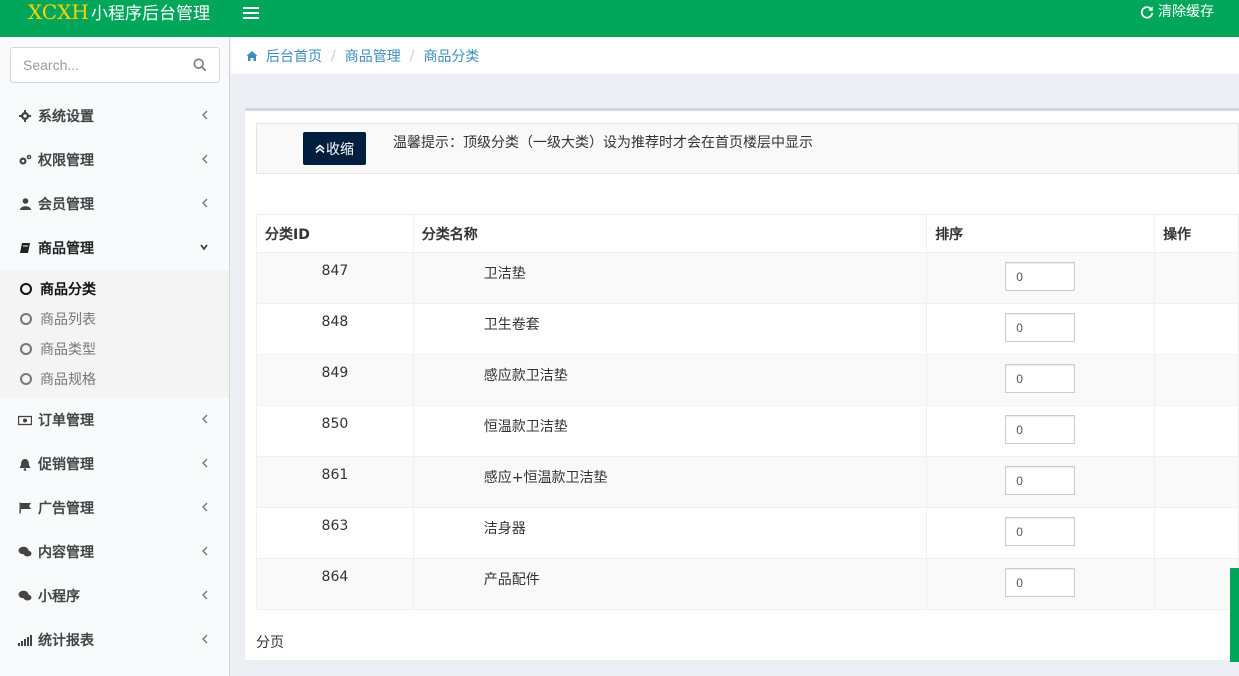 The width and height of the screenshot is (1239, 676). Describe the element at coordinates (204, 247) in the screenshot. I see `chevron-down-icon` at that location.